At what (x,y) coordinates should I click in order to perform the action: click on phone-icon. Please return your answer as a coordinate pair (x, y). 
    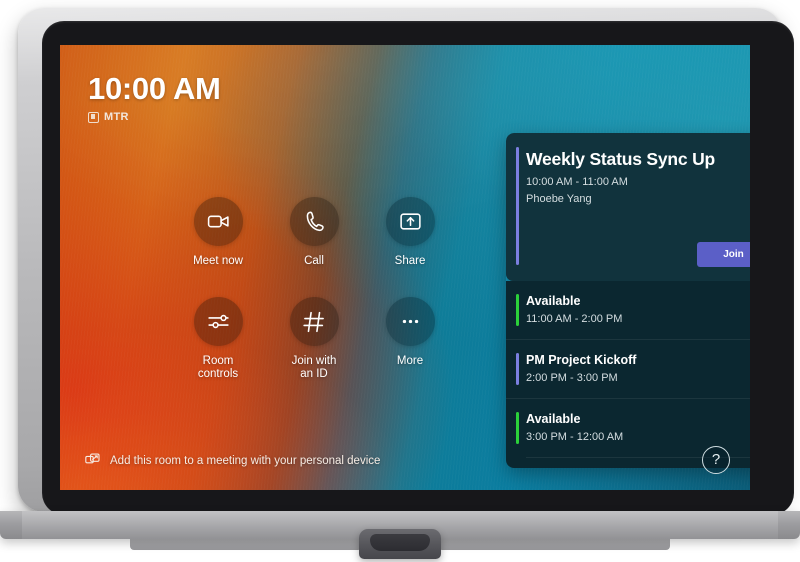
    Looking at the image, I should click on (315, 221).